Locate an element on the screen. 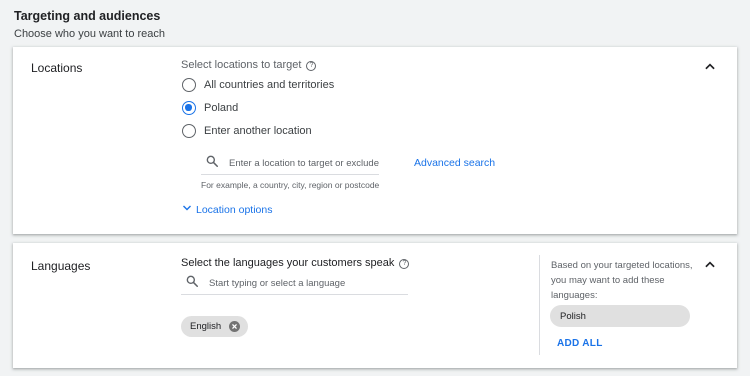 The image size is (750, 376). radio-another-location: Enter another location is located at coordinates (247, 131).